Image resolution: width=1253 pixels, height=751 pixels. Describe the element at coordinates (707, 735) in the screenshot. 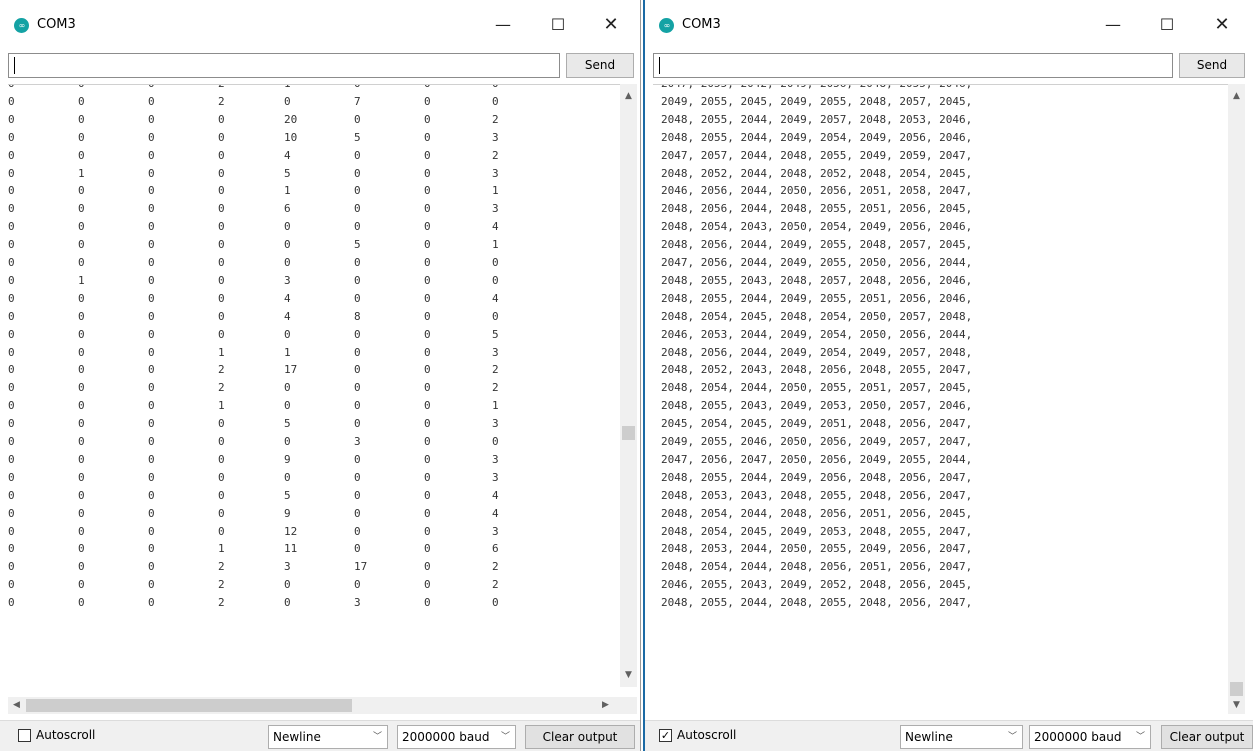

I see `autoscroll-label: Autoscroll` at that location.